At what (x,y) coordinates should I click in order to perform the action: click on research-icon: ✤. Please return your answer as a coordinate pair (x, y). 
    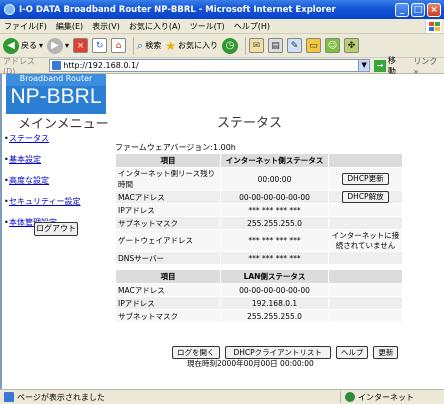
    Looking at the image, I should click on (351, 45).